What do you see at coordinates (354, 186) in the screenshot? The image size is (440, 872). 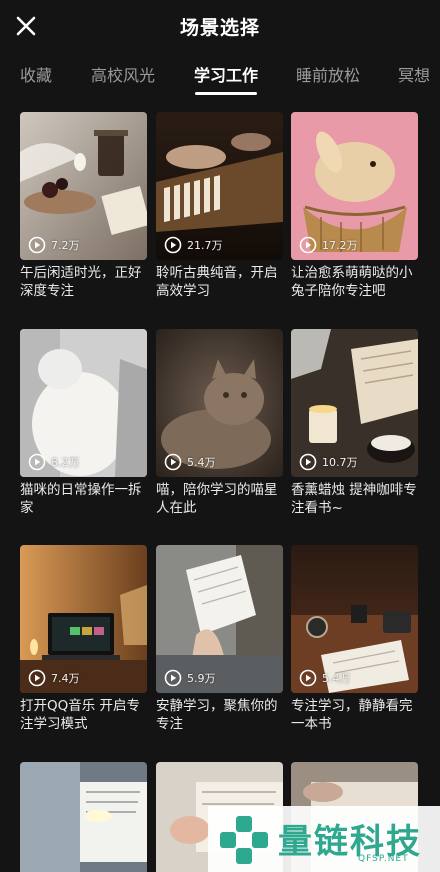 I see `scene-thumbnail: 17.2万` at bounding box center [354, 186].